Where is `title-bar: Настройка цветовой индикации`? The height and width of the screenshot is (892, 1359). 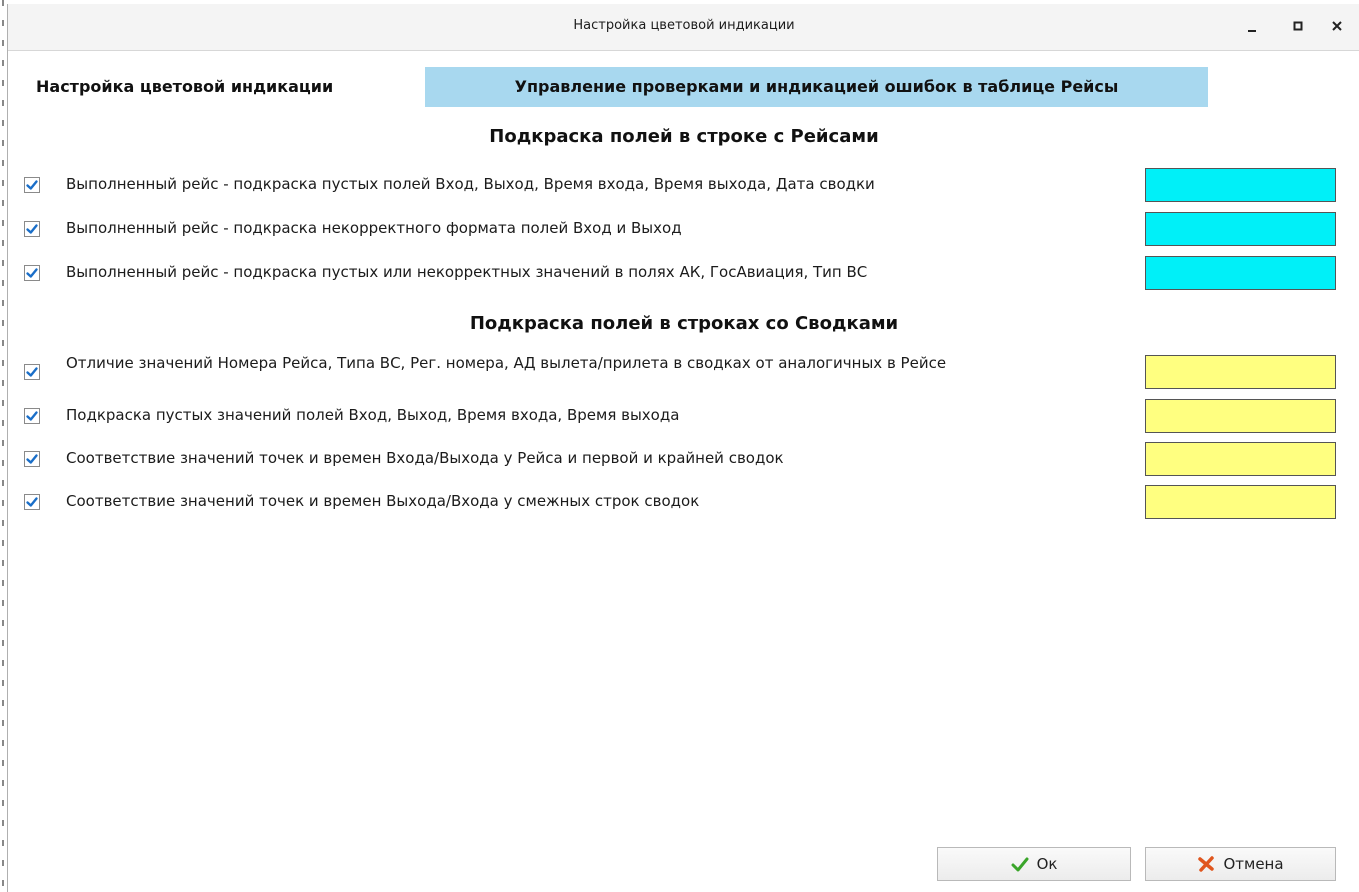 title-bar: Настройка цветовой индикации is located at coordinates (683, 27).